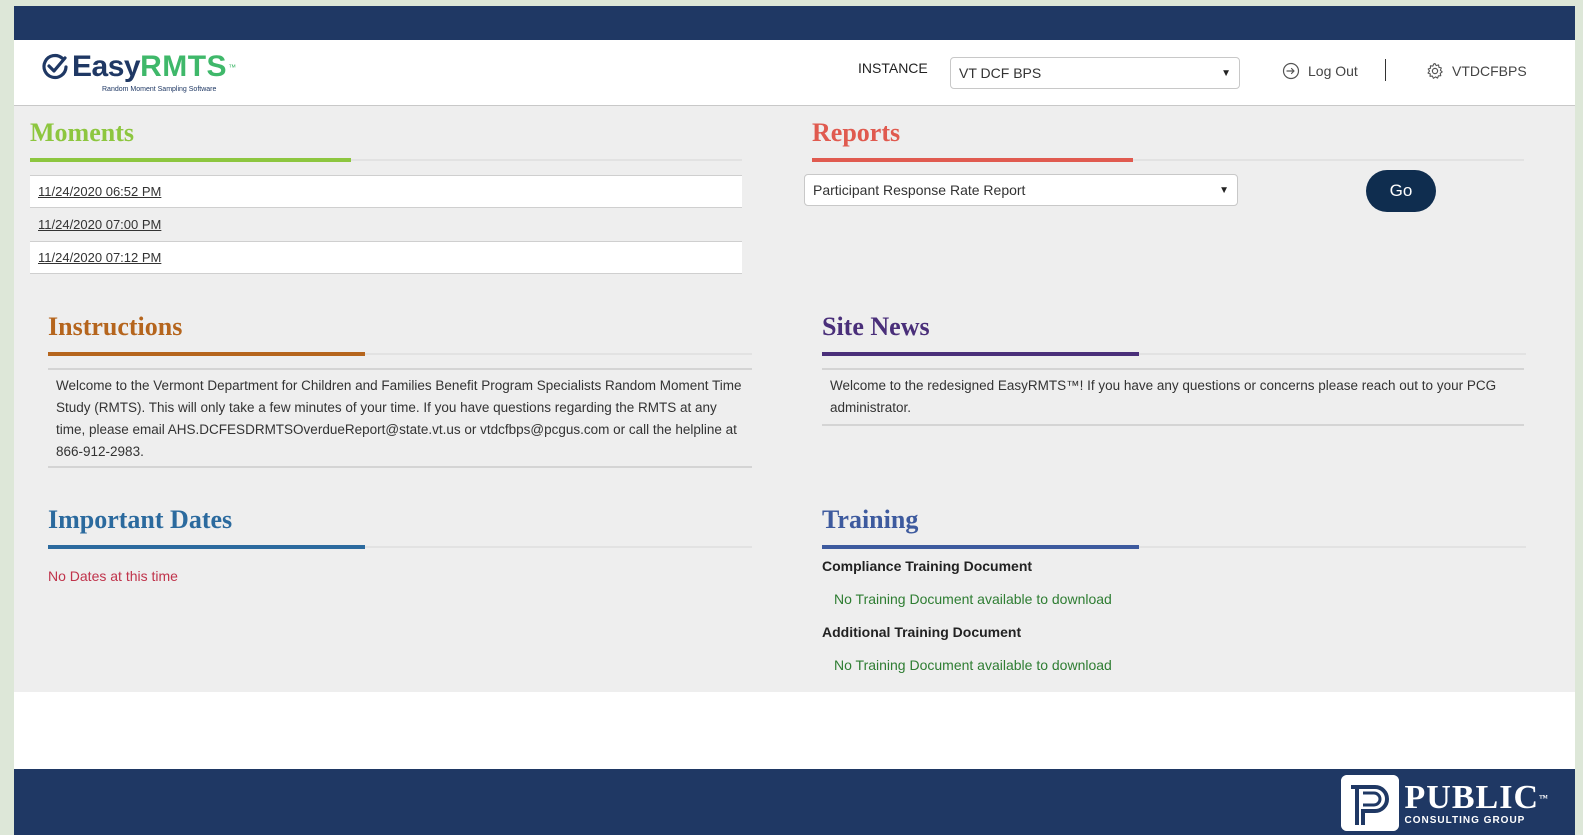  I want to click on instance-label: INSTANCE, so click(893, 68).